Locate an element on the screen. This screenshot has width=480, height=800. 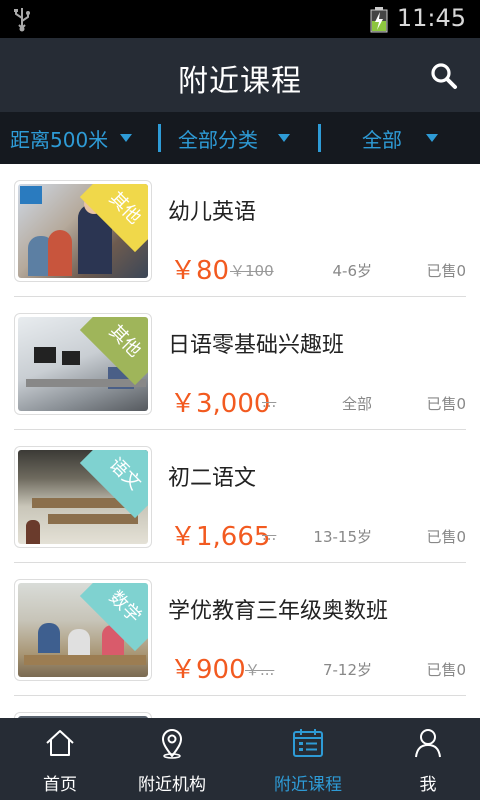
course-price: ￥3,000 is located at coordinates (220, 404).